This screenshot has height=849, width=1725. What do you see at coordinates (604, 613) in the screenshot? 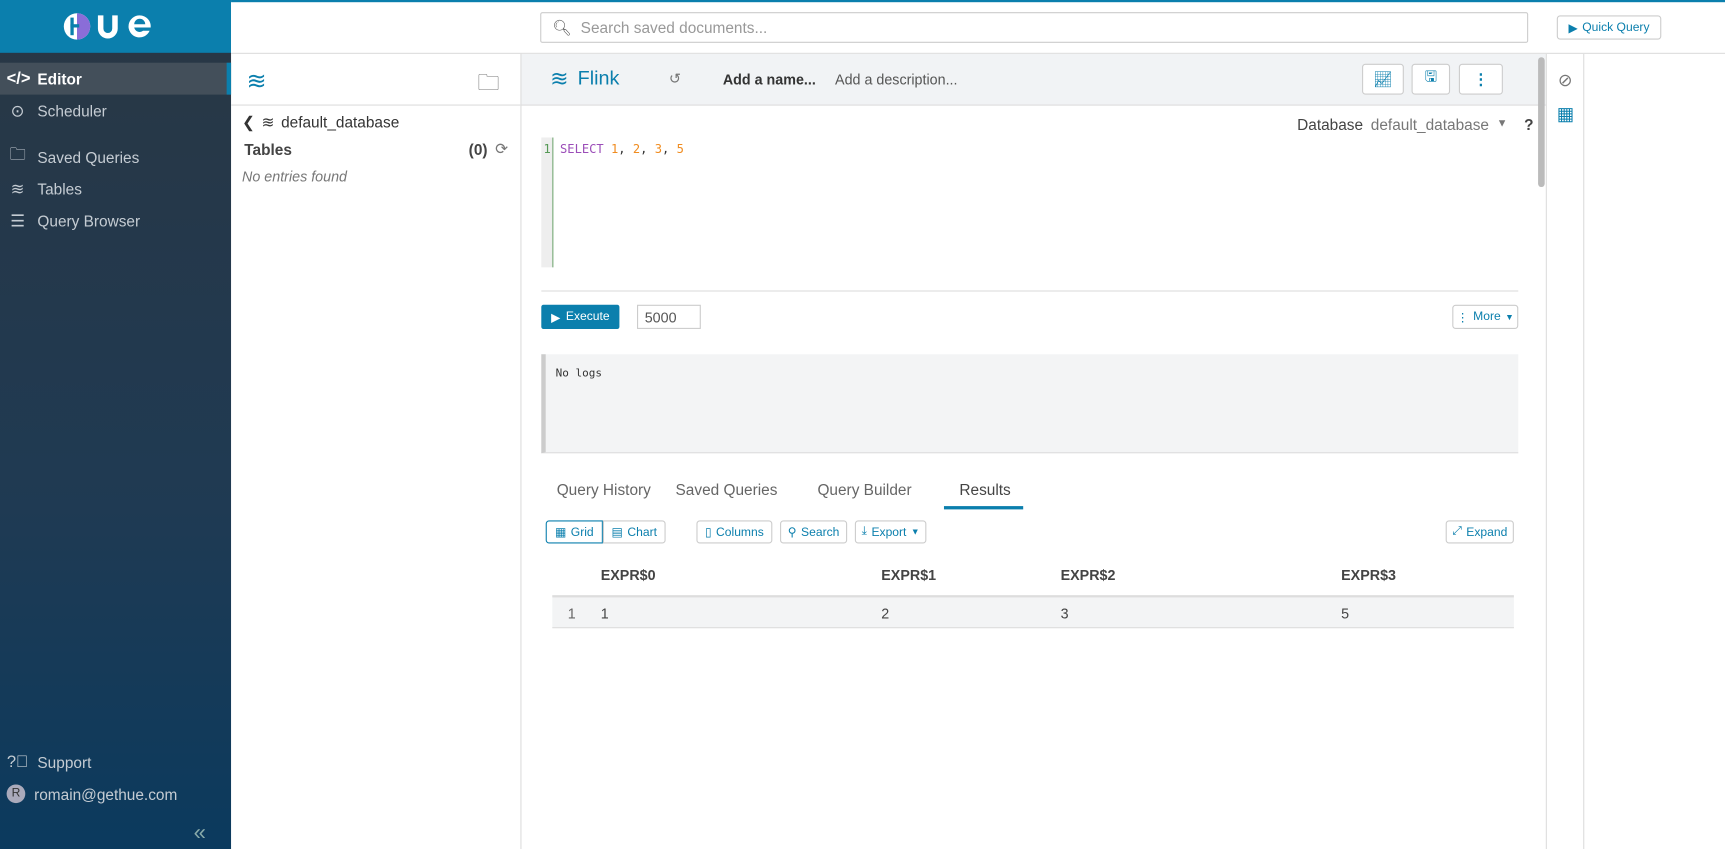
I see `table-cell: 1` at bounding box center [604, 613].